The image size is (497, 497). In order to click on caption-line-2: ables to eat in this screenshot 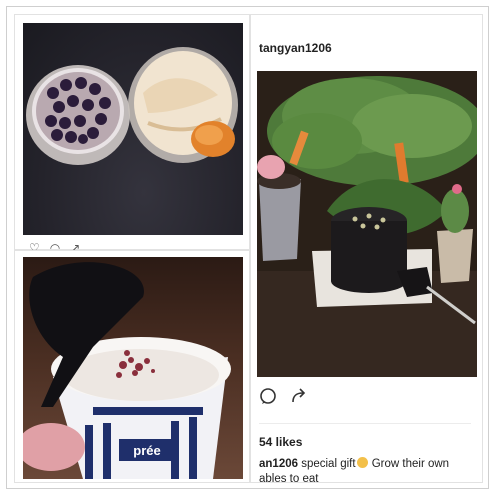, I will do `click(289, 479)`.